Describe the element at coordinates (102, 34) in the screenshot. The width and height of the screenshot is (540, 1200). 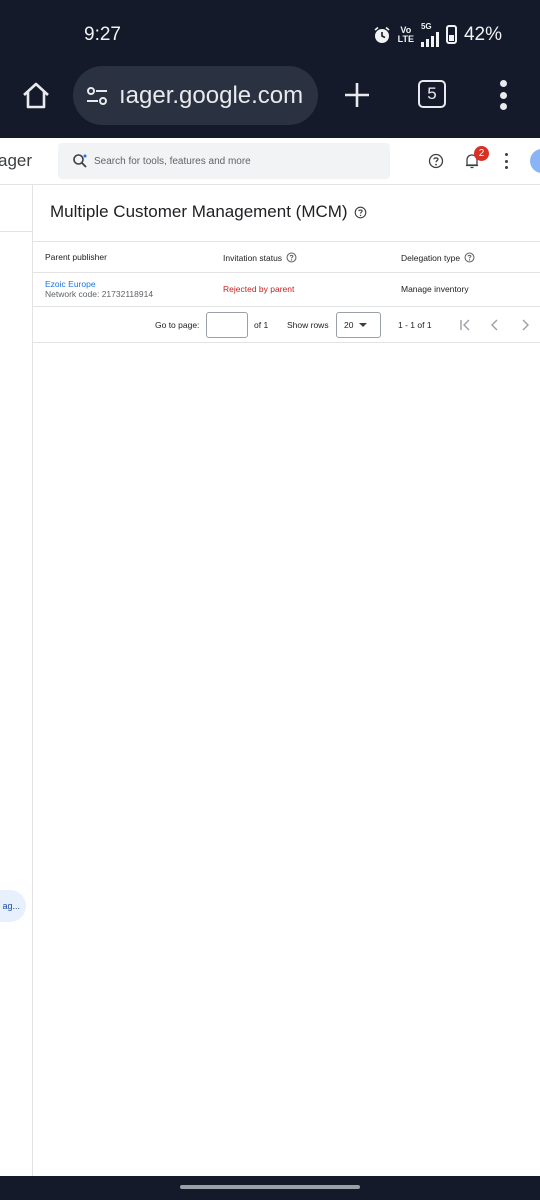
I see `status-time: 9:27` at that location.